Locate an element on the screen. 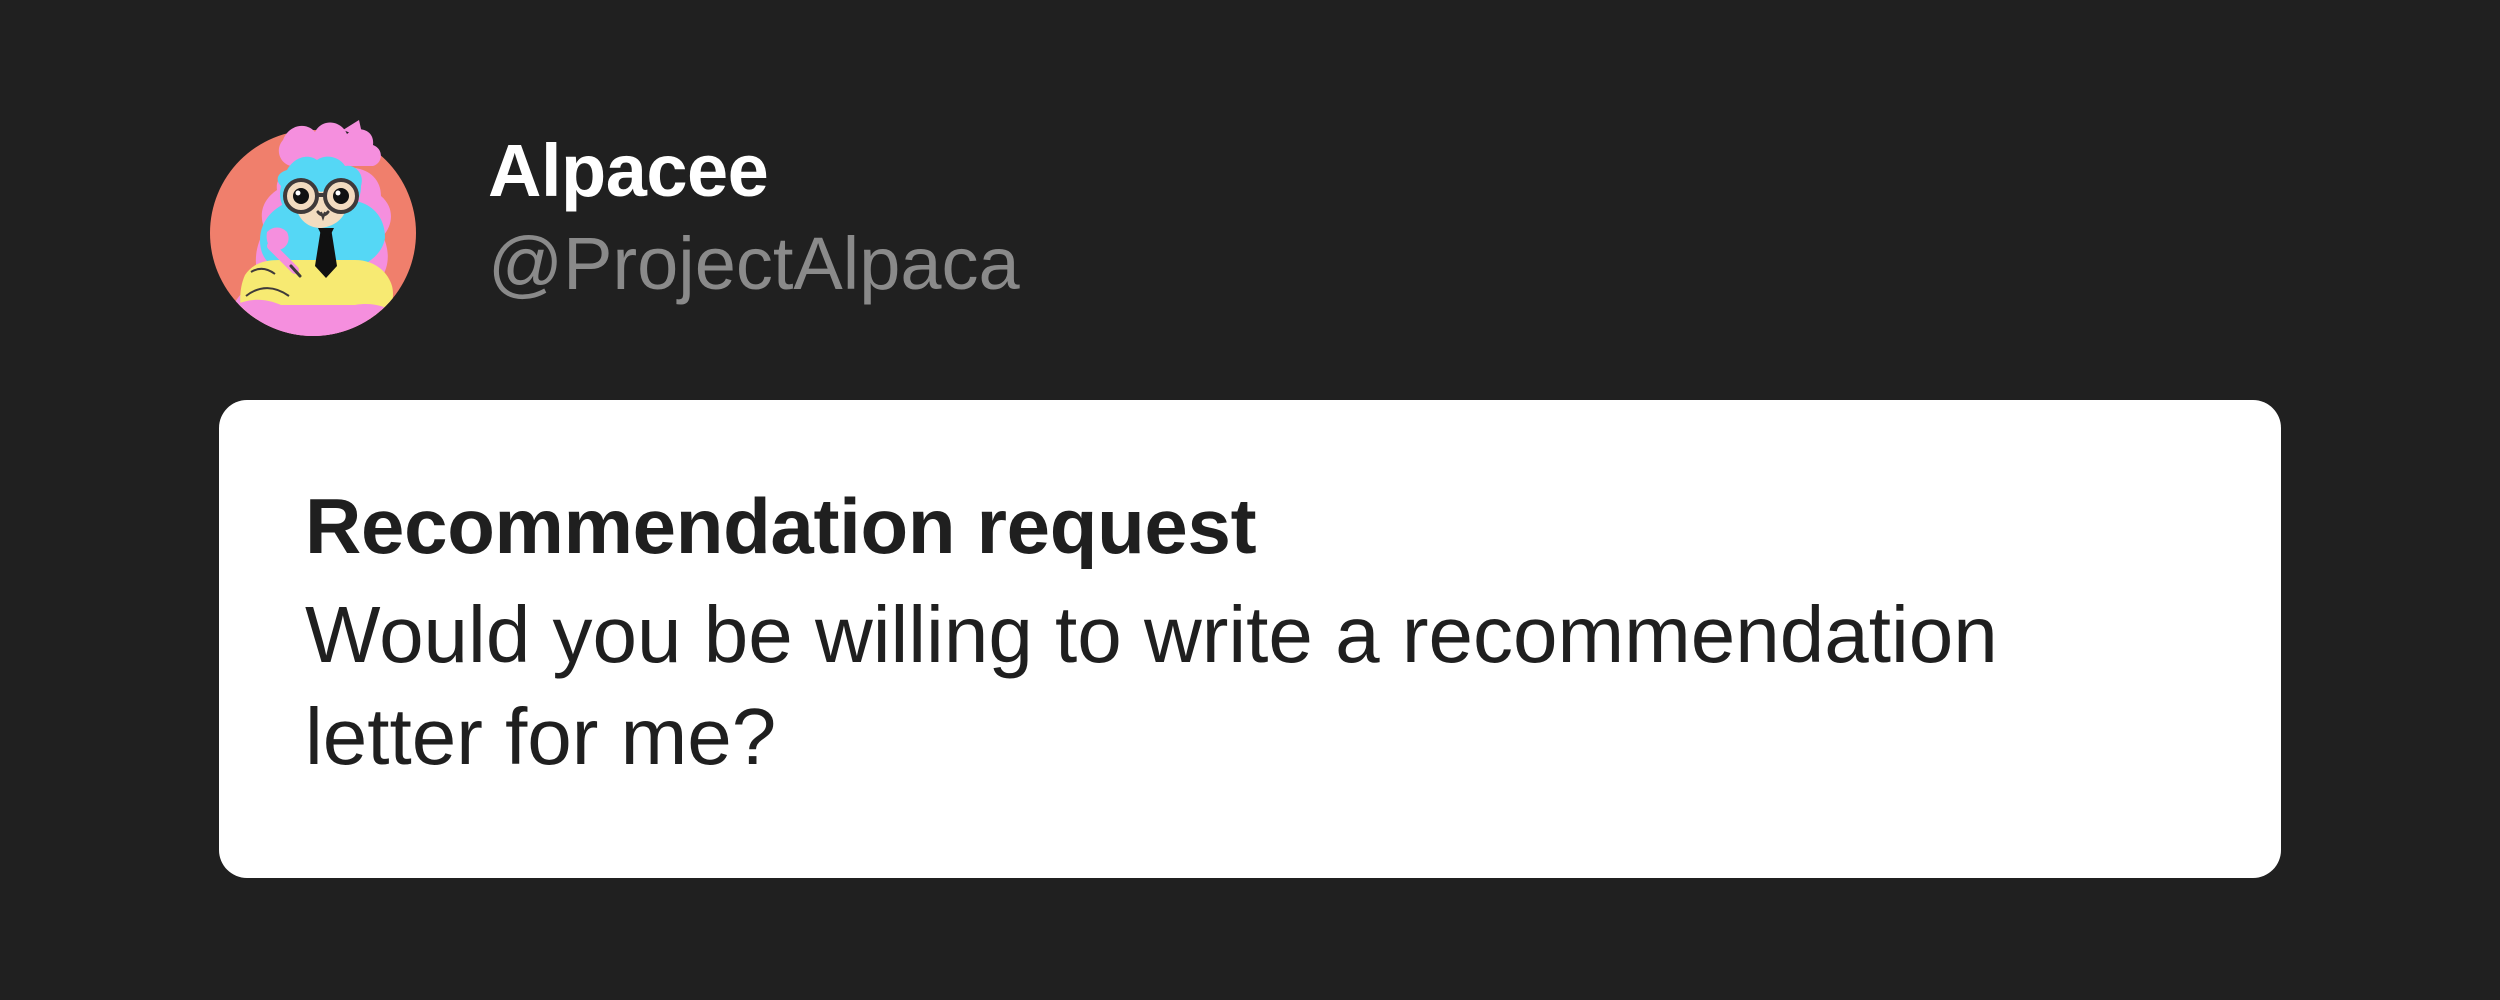 The width and height of the screenshot is (2500, 1000). profile-identity: Alpacee @ProjectAlpaca is located at coordinates (754, 218).